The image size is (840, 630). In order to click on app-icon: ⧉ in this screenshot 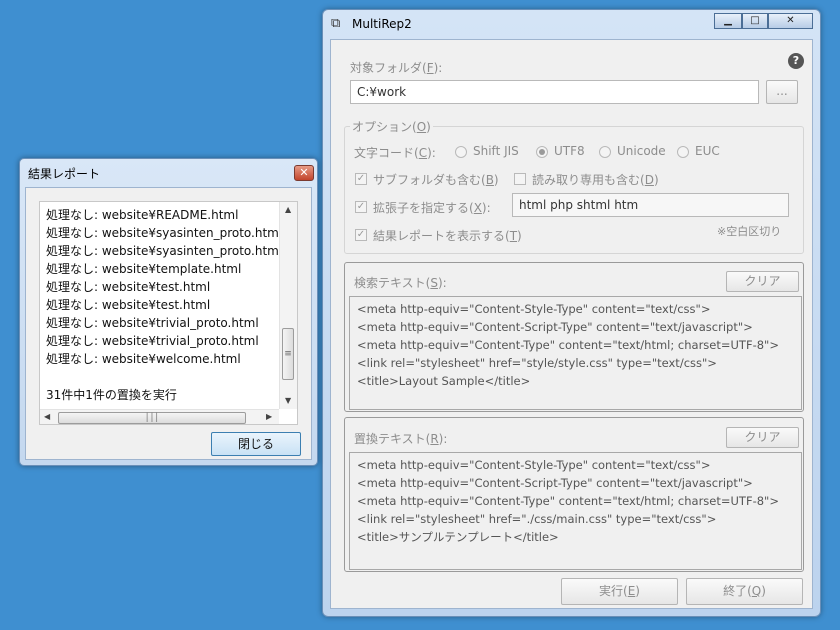, I will do `click(336, 23)`.